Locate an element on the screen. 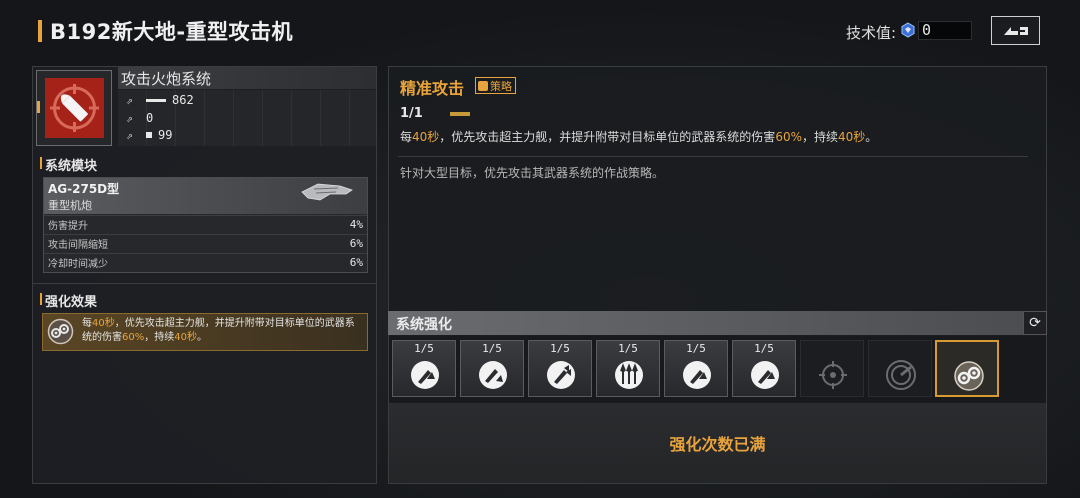 Image resolution: width=1080 pixels, height=498 pixels. weapon-boost-icon is located at coordinates (493, 375).